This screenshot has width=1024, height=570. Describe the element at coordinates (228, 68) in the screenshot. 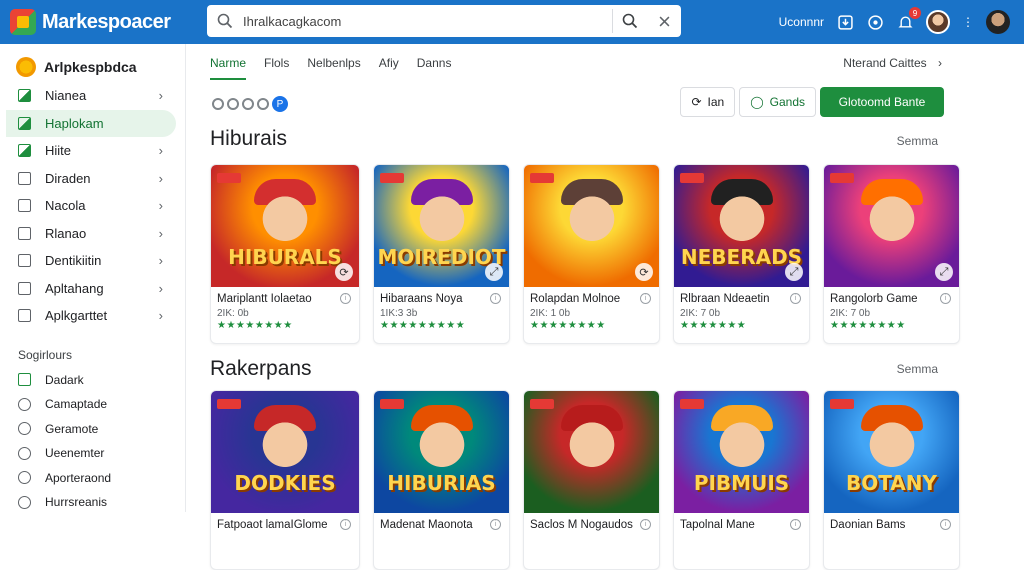

I see `tab: Narme` at that location.